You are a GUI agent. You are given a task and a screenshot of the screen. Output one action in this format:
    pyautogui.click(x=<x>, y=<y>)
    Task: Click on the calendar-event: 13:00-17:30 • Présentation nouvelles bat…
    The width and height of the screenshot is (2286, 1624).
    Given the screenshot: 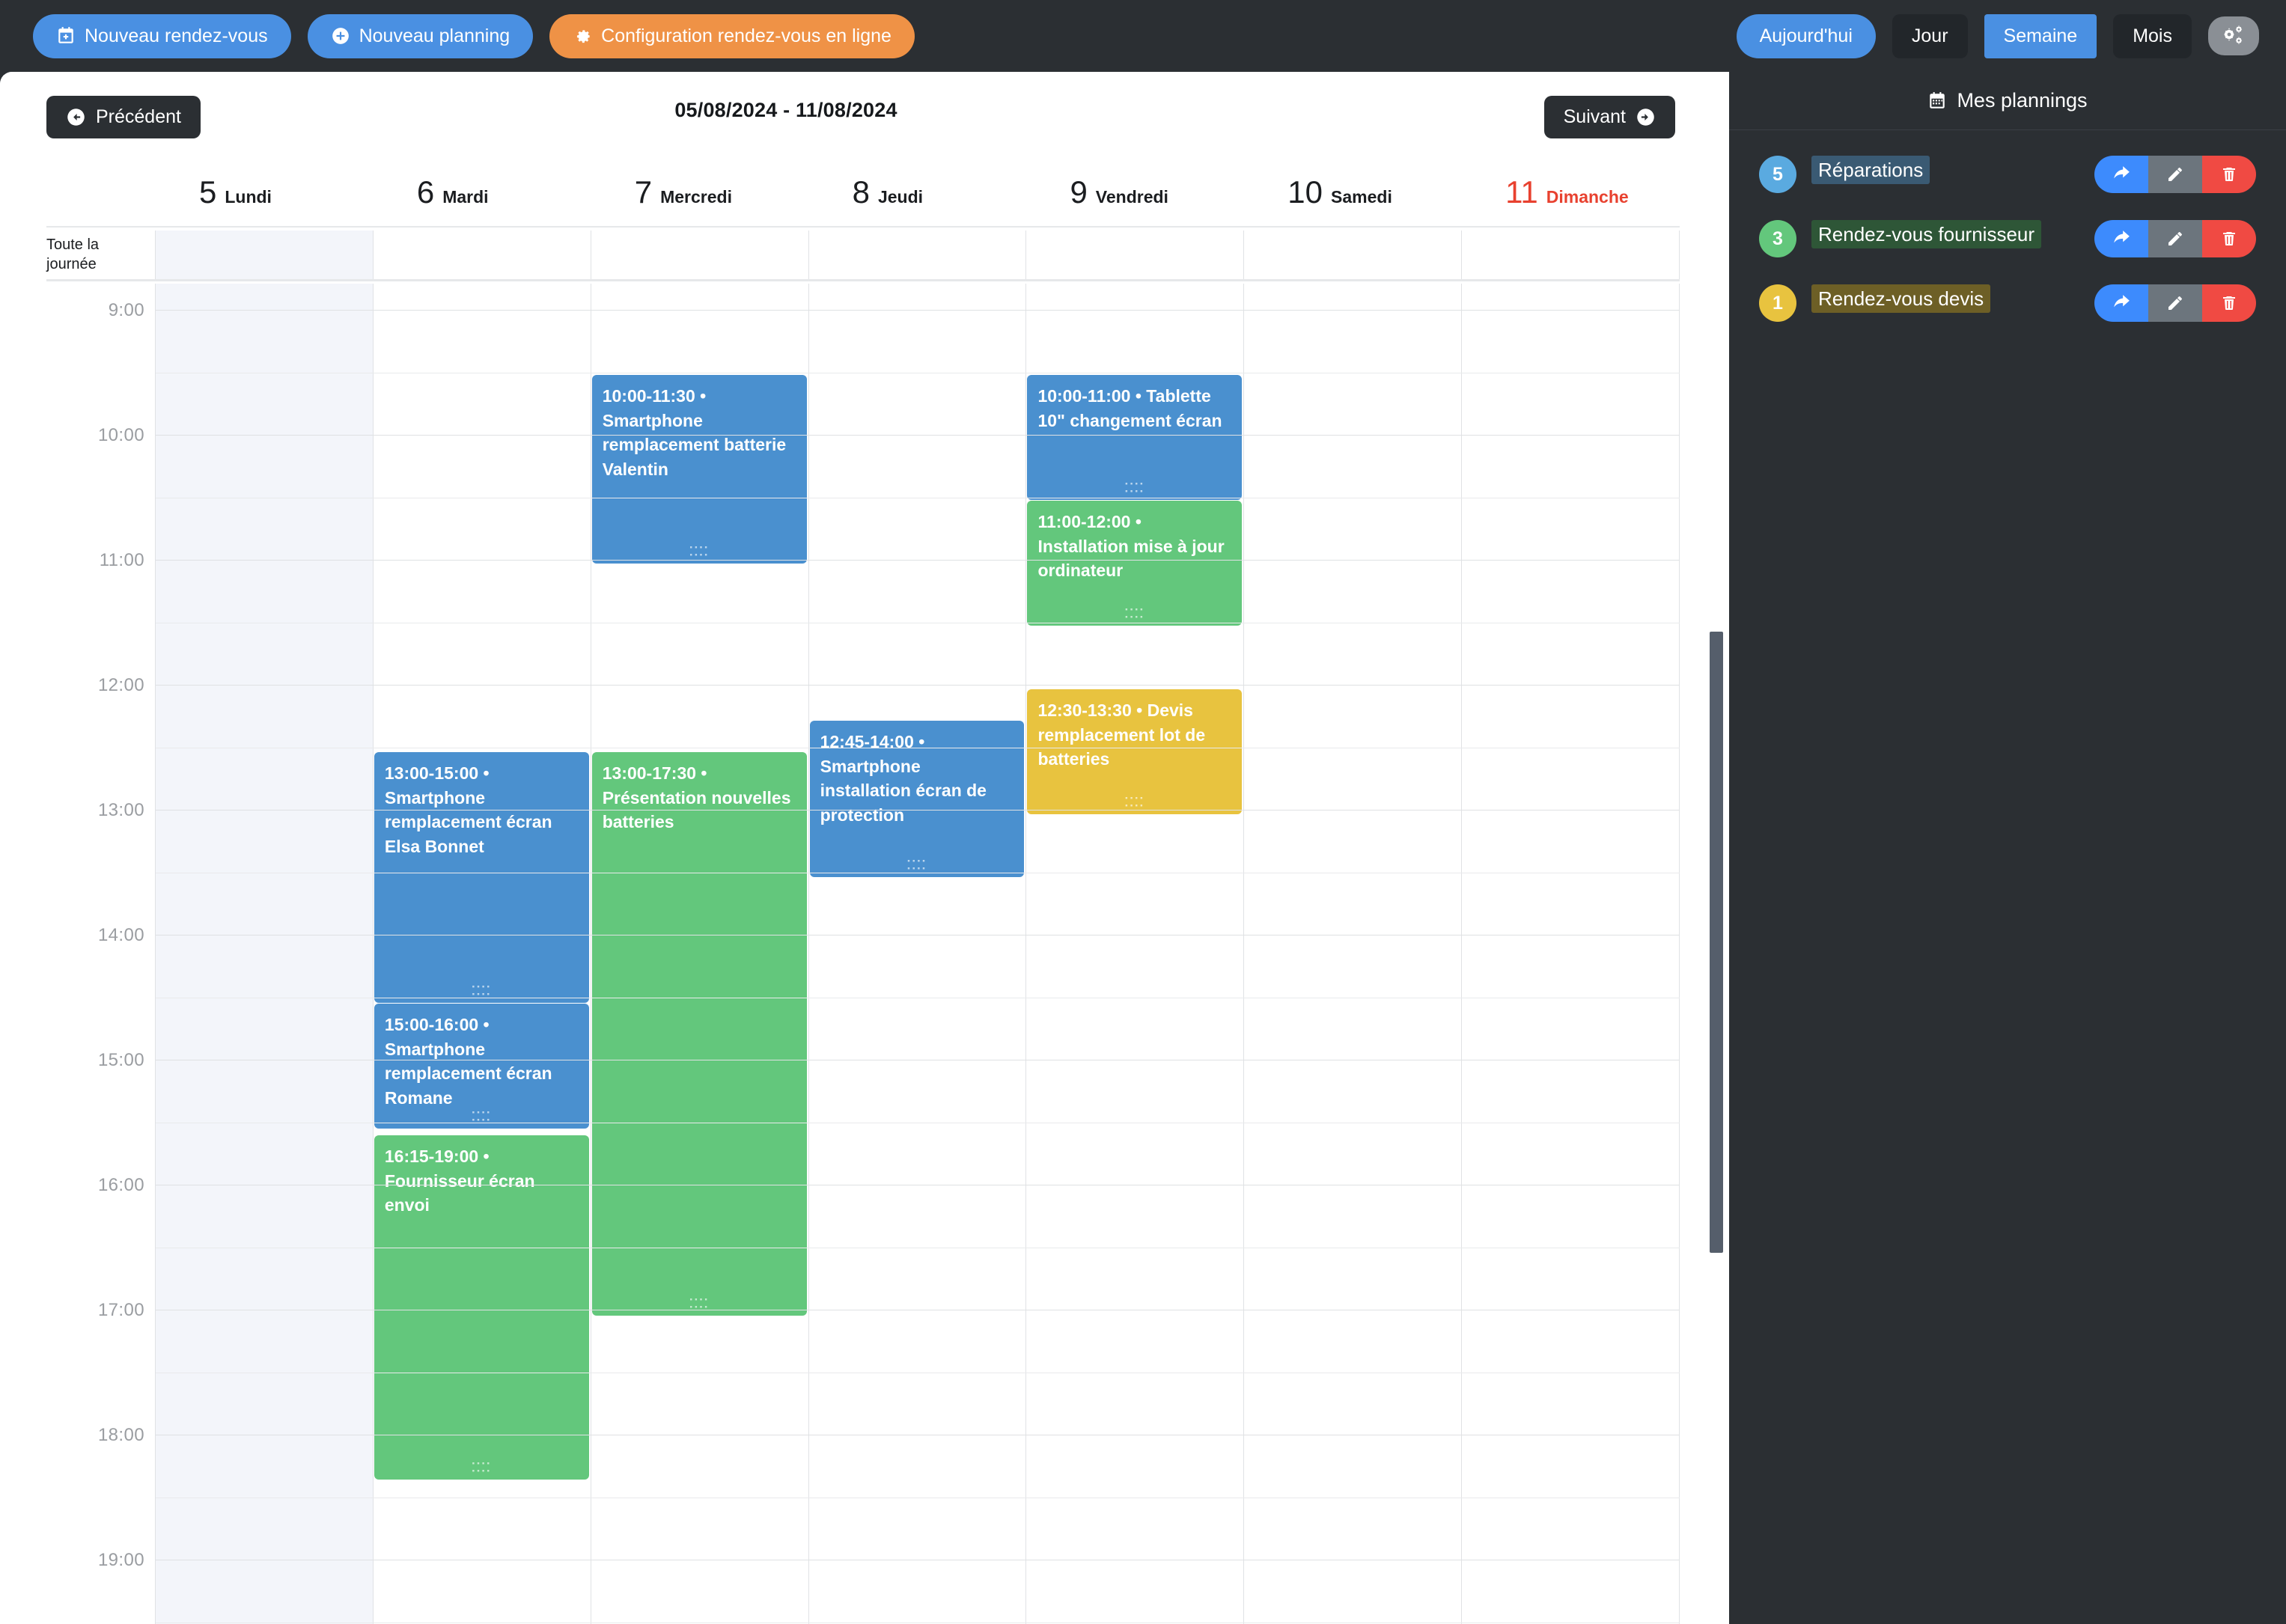 What is the action you would take?
    pyautogui.click(x=699, y=1034)
    